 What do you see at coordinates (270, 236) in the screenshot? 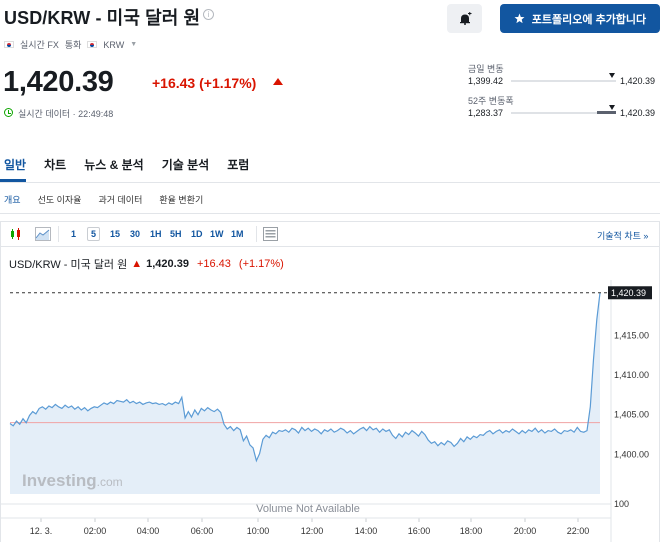
I see `table-view-icon` at bounding box center [270, 236].